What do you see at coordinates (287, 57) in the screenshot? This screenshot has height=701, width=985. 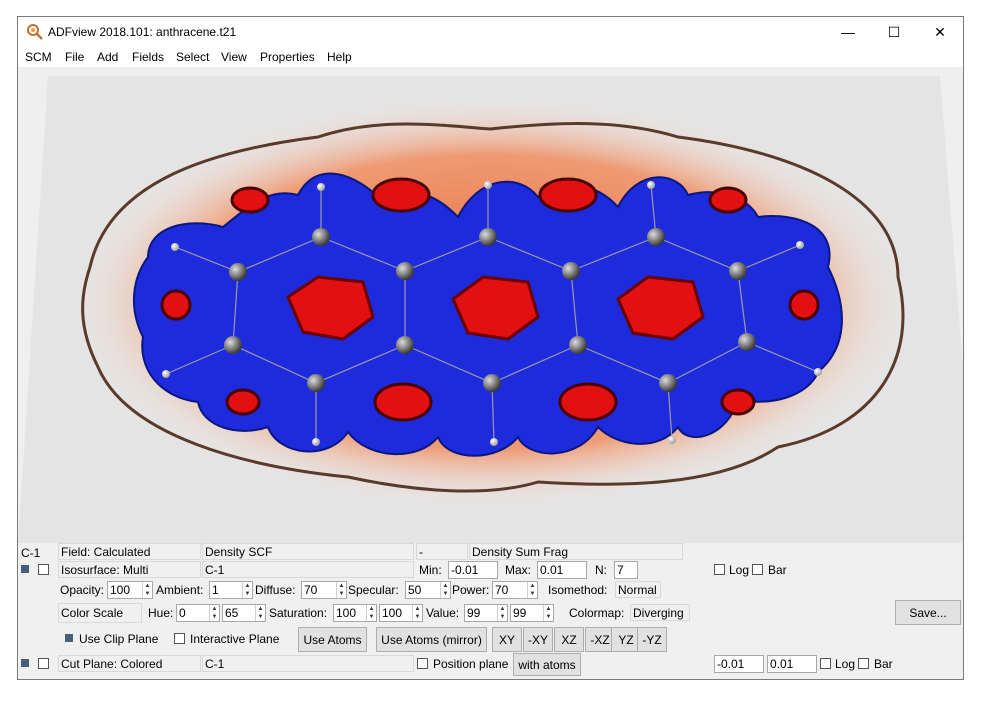 I see `menu-properties: Properties` at bounding box center [287, 57].